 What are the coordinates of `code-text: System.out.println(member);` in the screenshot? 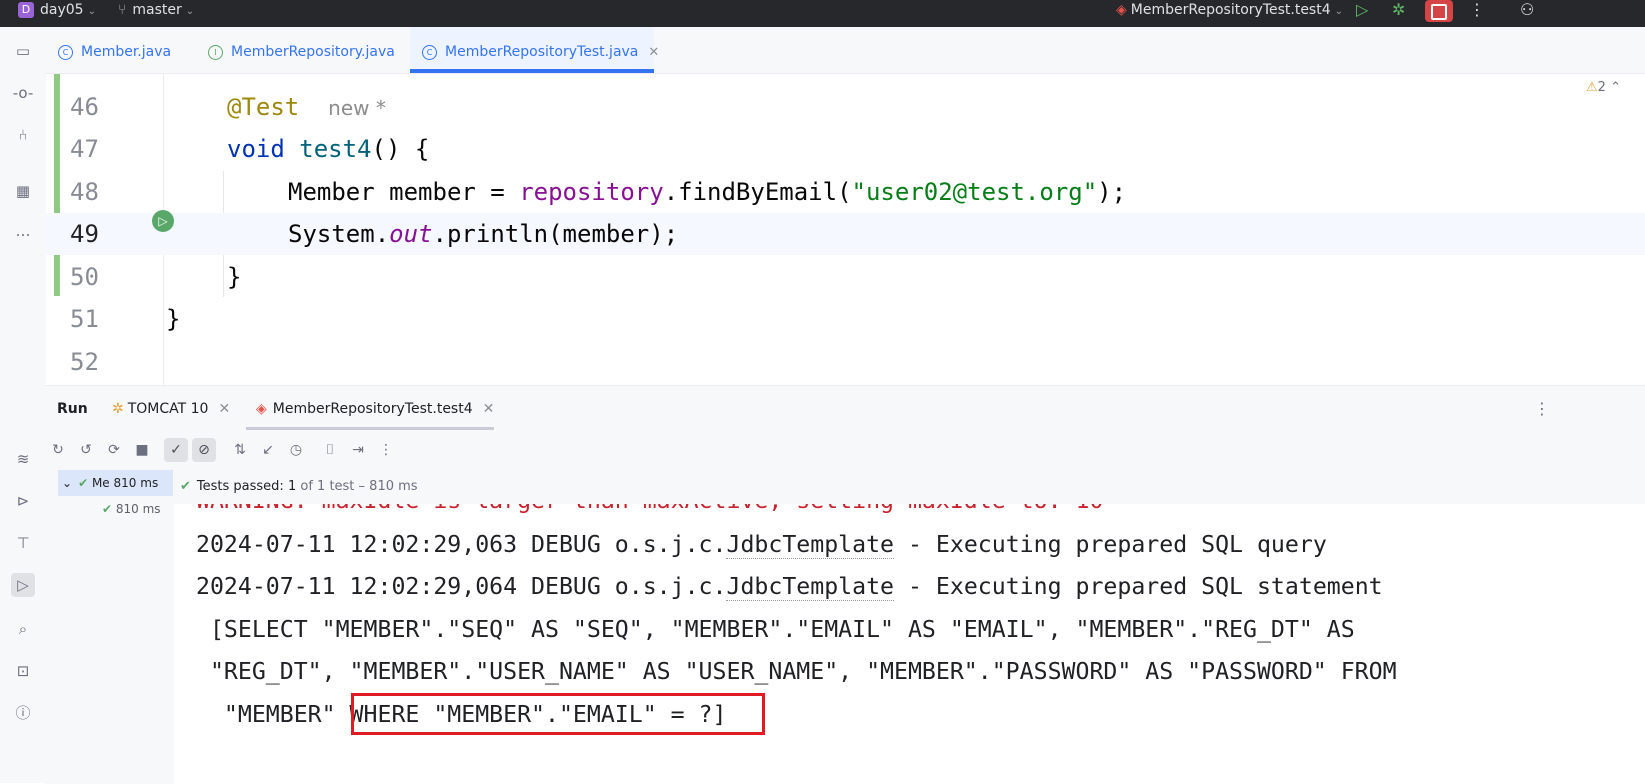 It's located at (483, 234).